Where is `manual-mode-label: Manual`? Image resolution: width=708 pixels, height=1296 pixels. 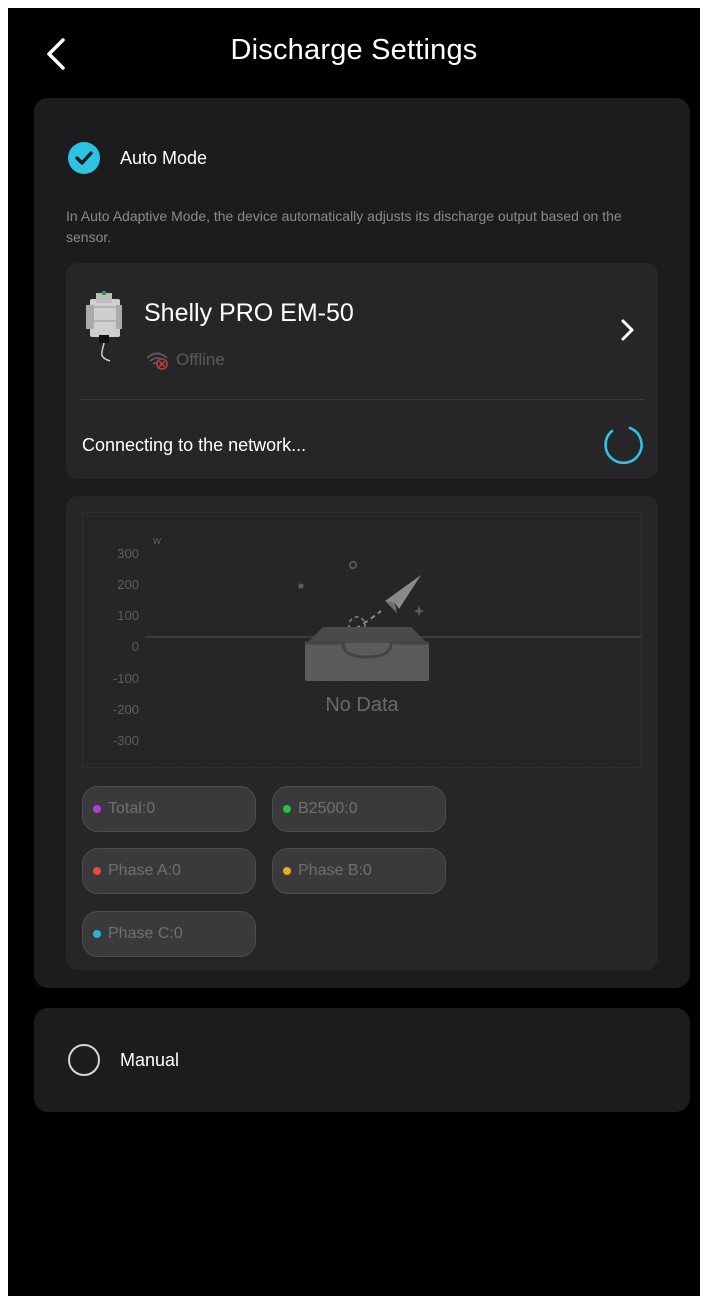
manual-mode-label: Manual is located at coordinates (150, 1059).